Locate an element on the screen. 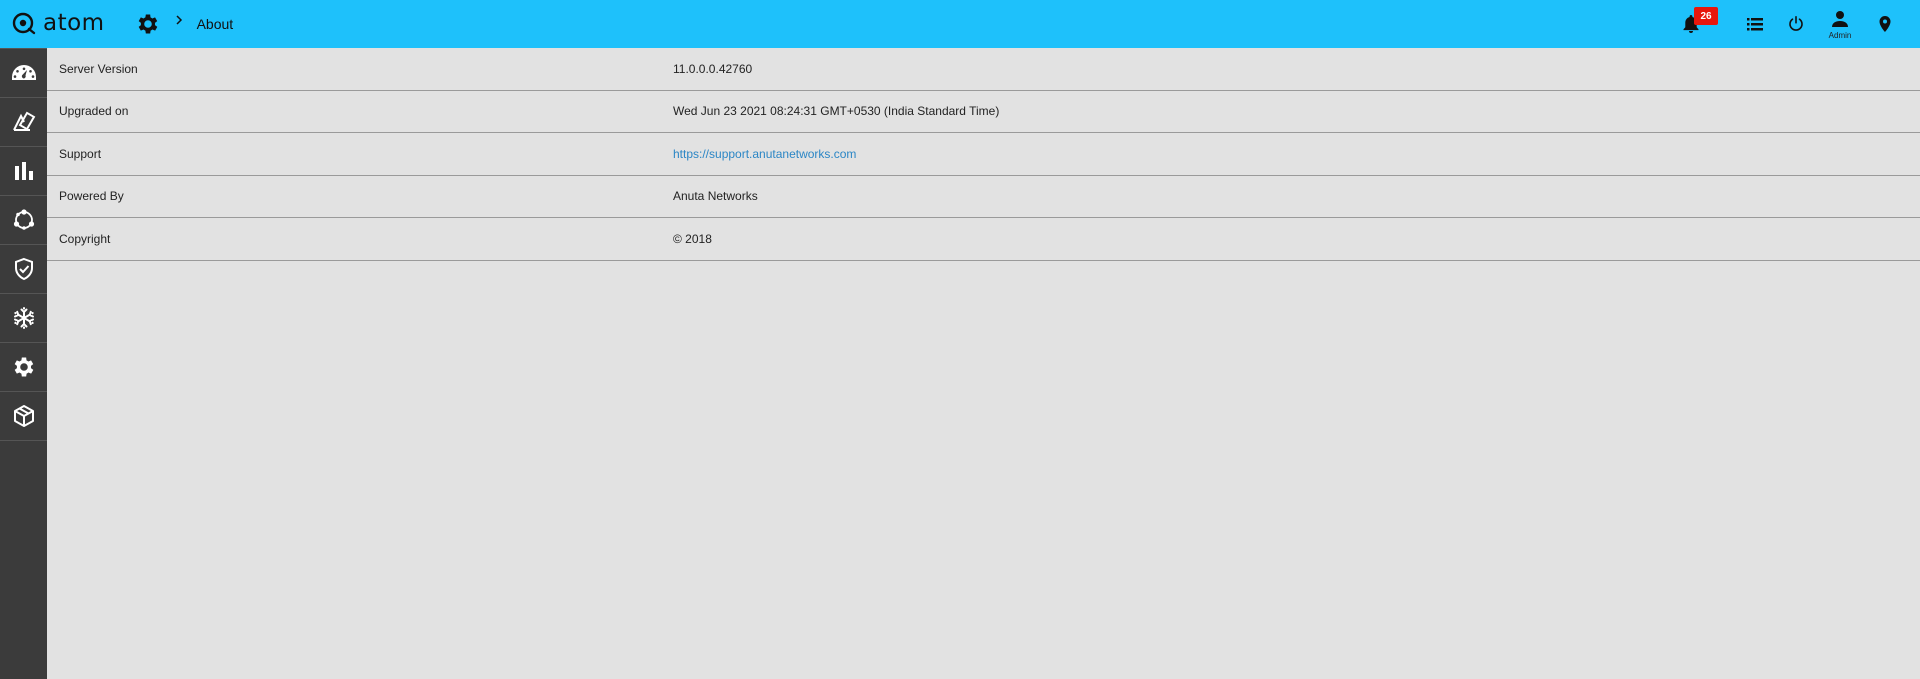  row-label: Copyright is located at coordinates (85, 238).